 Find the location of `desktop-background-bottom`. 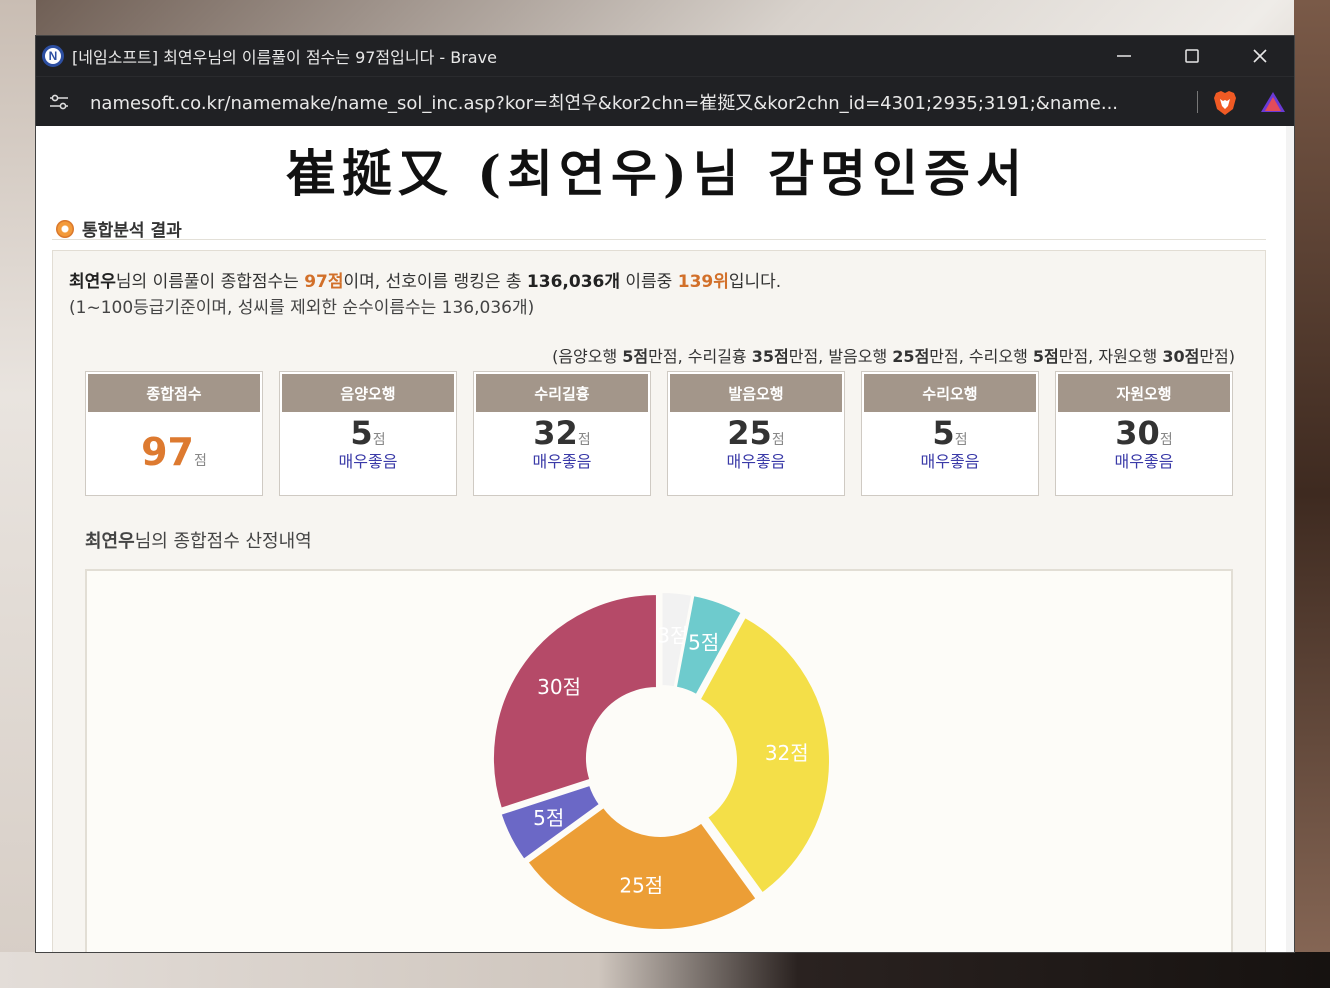

desktop-background-bottom is located at coordinates (665, 970).